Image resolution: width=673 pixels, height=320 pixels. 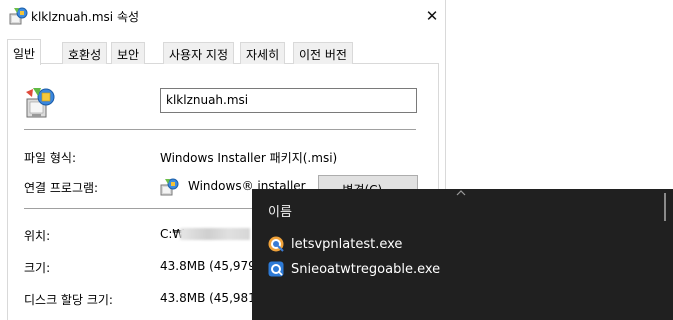 I want to click on tab-previous-versions: 이전 버전, so click(x=323, y=53).